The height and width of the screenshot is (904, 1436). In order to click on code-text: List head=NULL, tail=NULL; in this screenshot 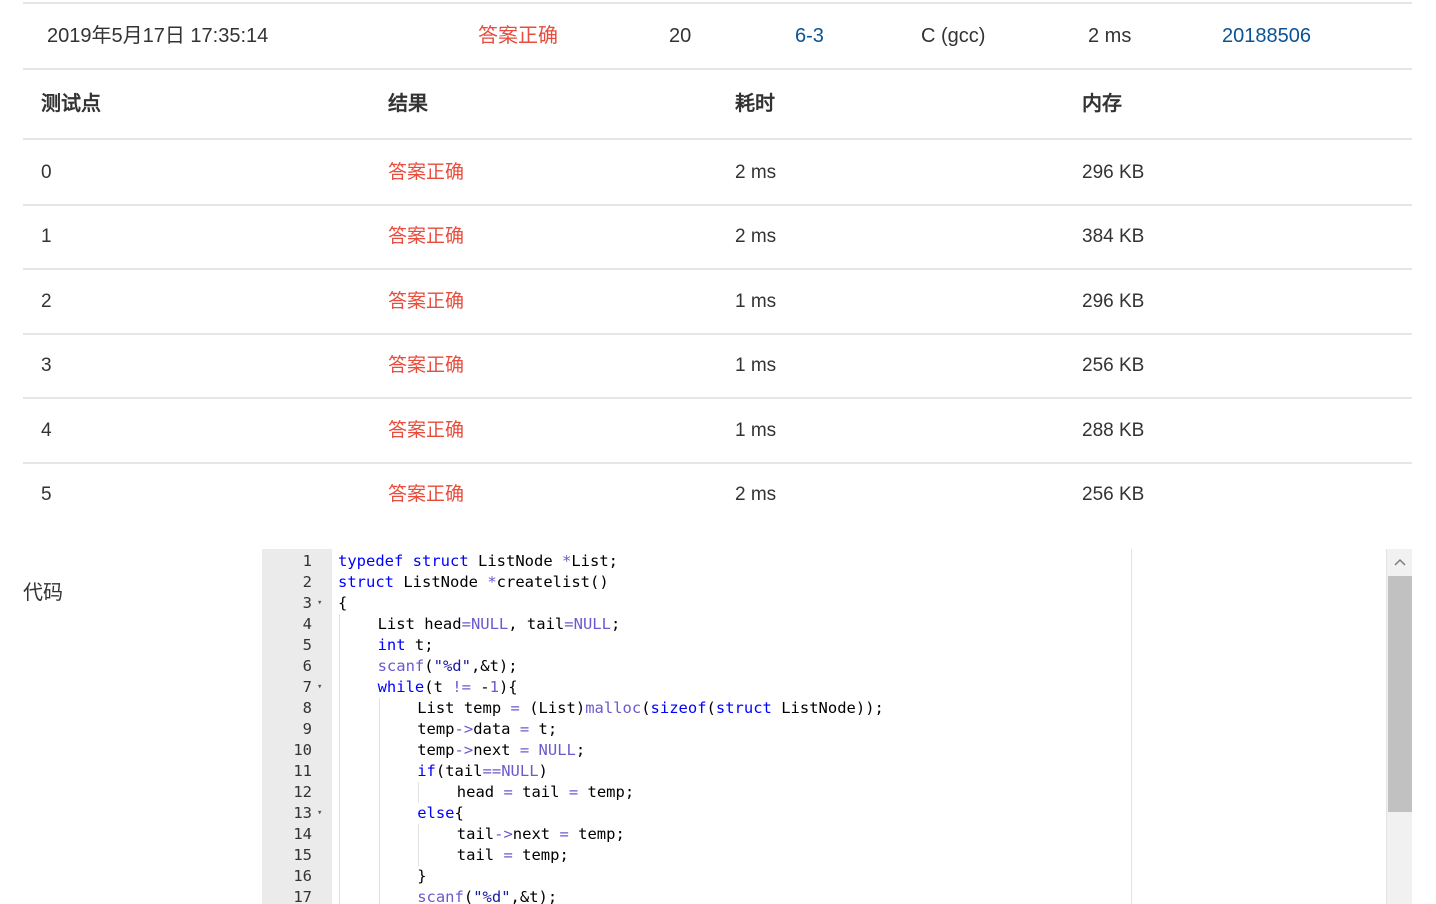, I will do `click(499, 624)`.